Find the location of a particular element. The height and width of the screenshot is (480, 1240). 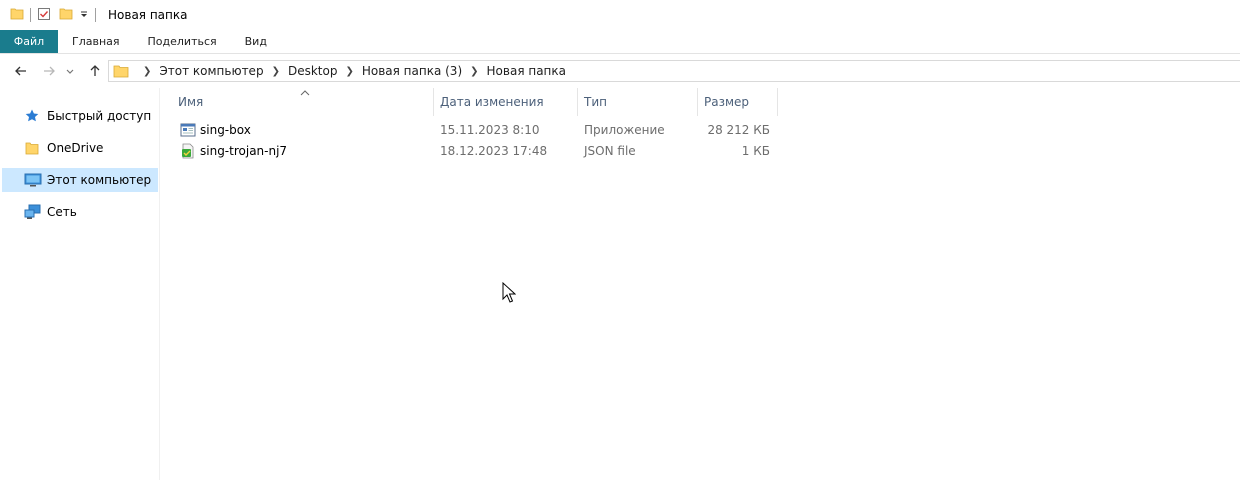

column-header-label: Размер is located at coordinates (727, 102).